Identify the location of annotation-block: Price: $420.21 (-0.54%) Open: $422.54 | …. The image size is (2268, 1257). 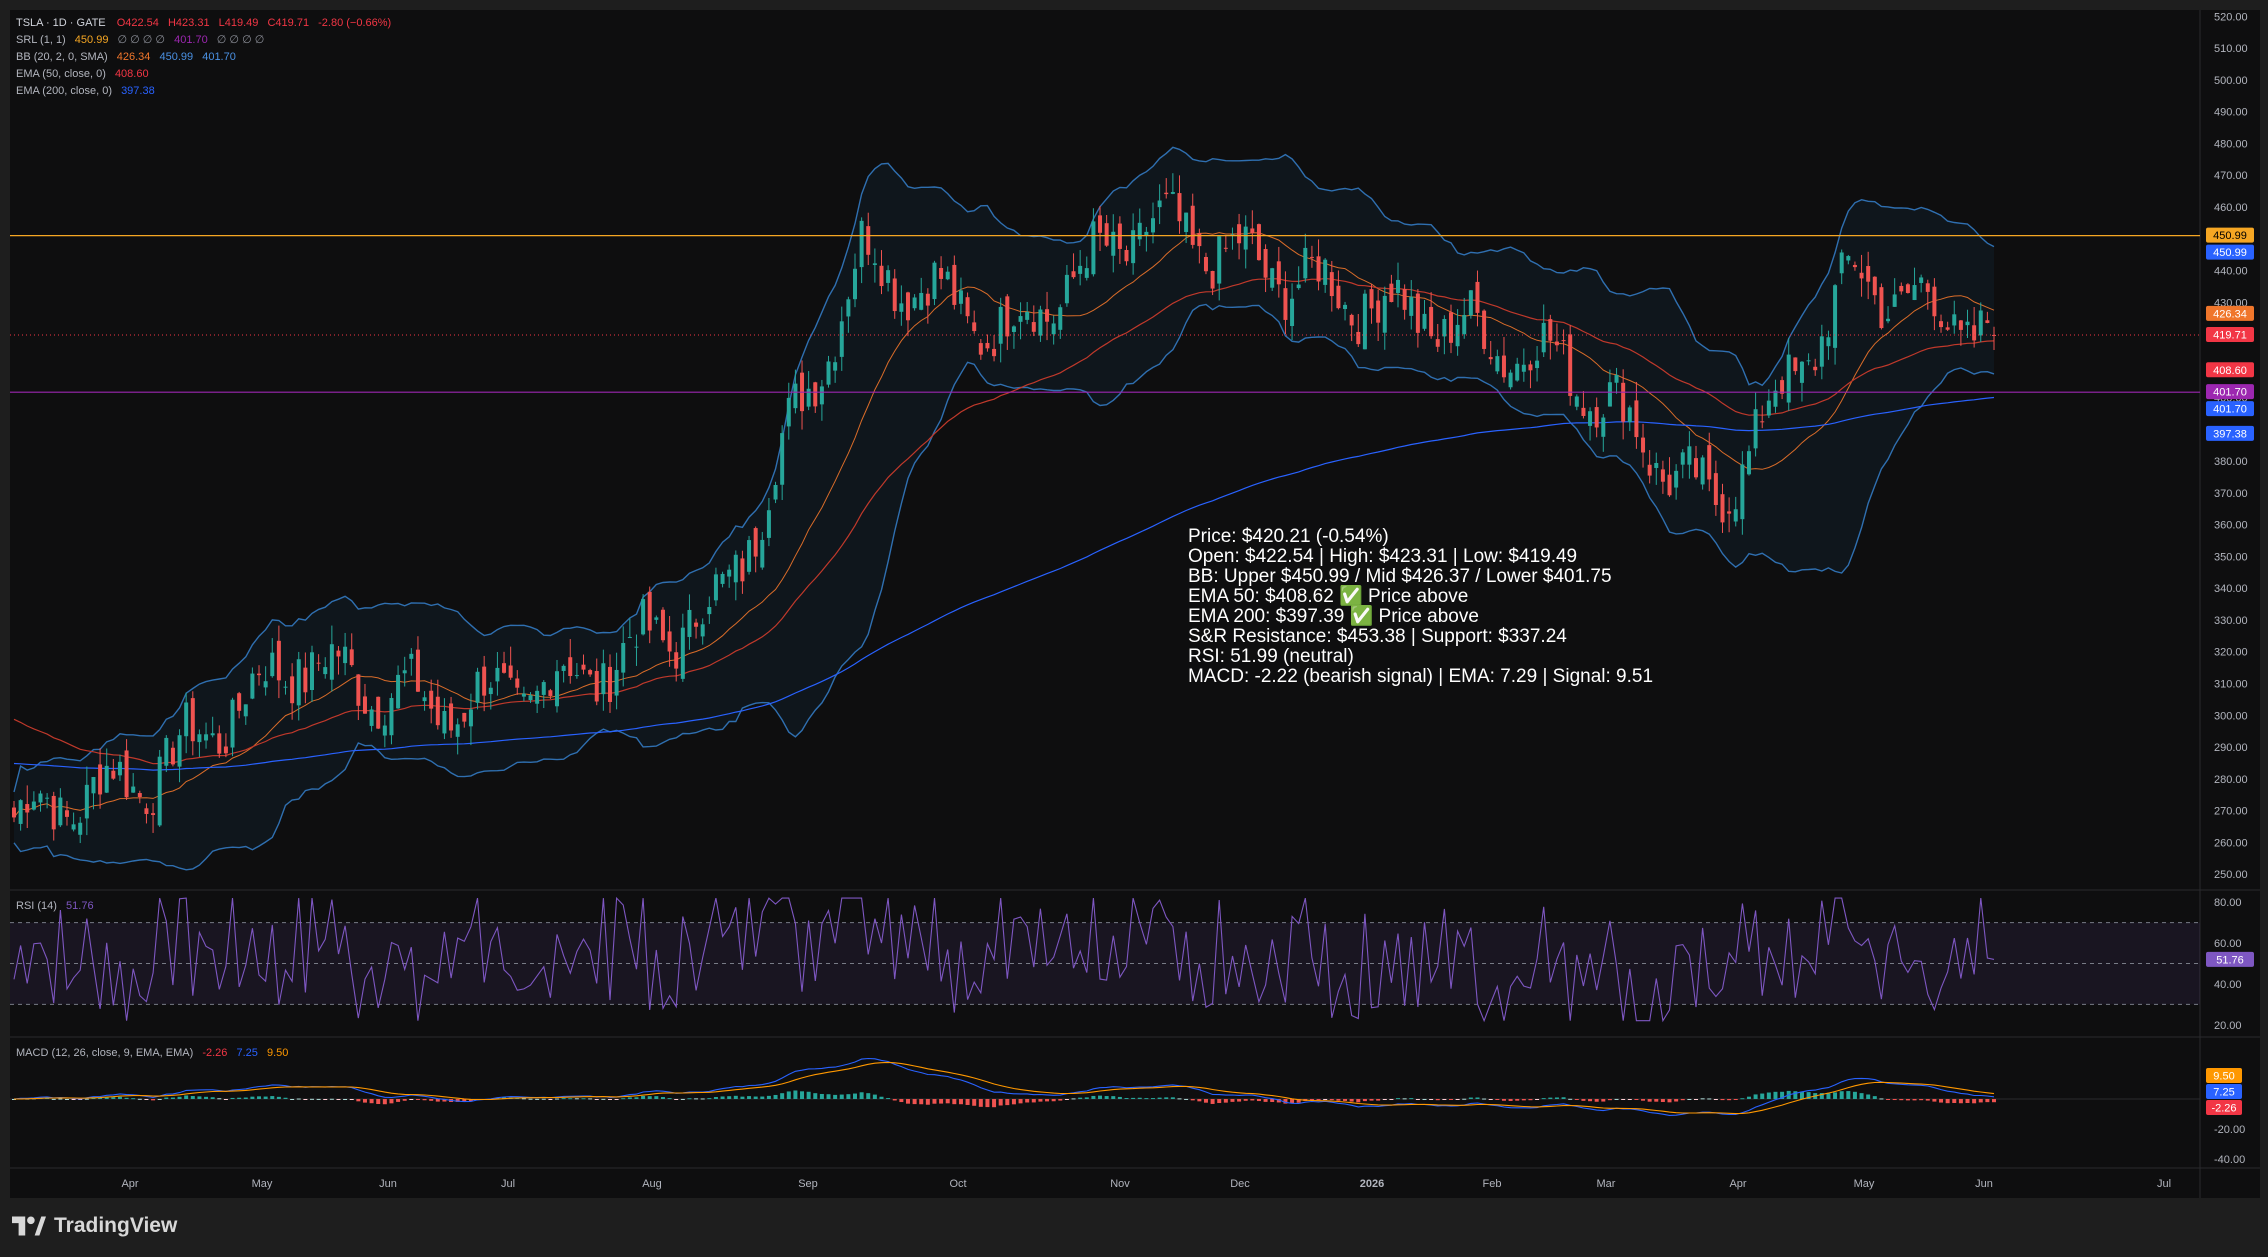
(1420, 606).